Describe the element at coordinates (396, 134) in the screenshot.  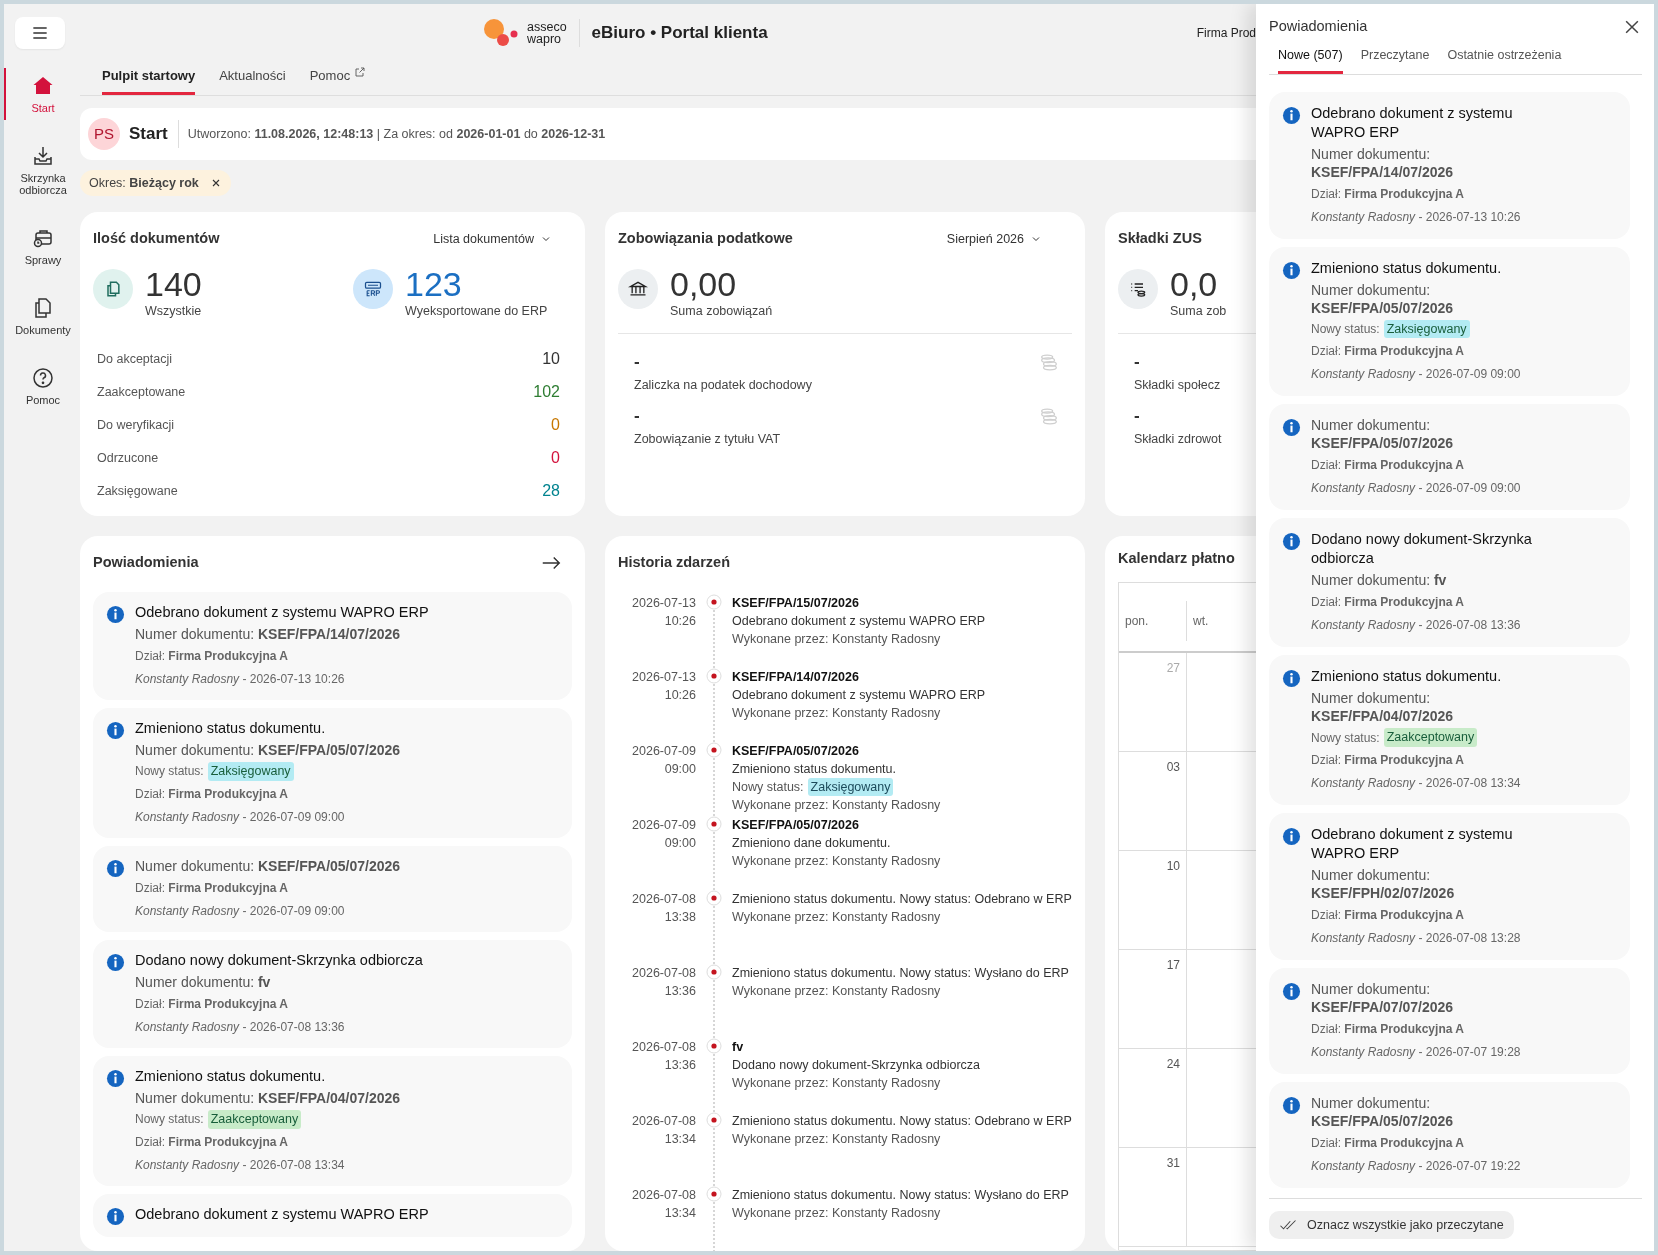
I see `period-info: Utworzono: 11.08.2026, 12:48:13 | Za okres: od 2026-01-01 do 2026-12-31` at that location.